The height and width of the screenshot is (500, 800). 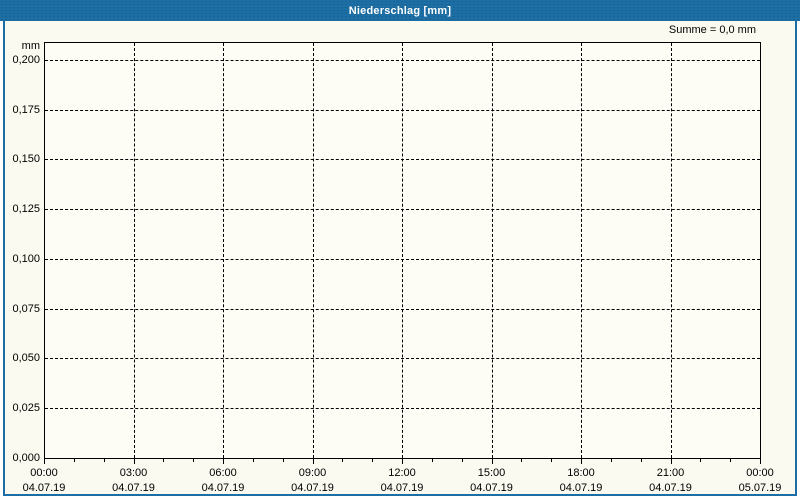 What do you see at coordinates (26, 358) in the screenshot?
I see `y-tick-label: 0,050` at bounding box center [26, 358].